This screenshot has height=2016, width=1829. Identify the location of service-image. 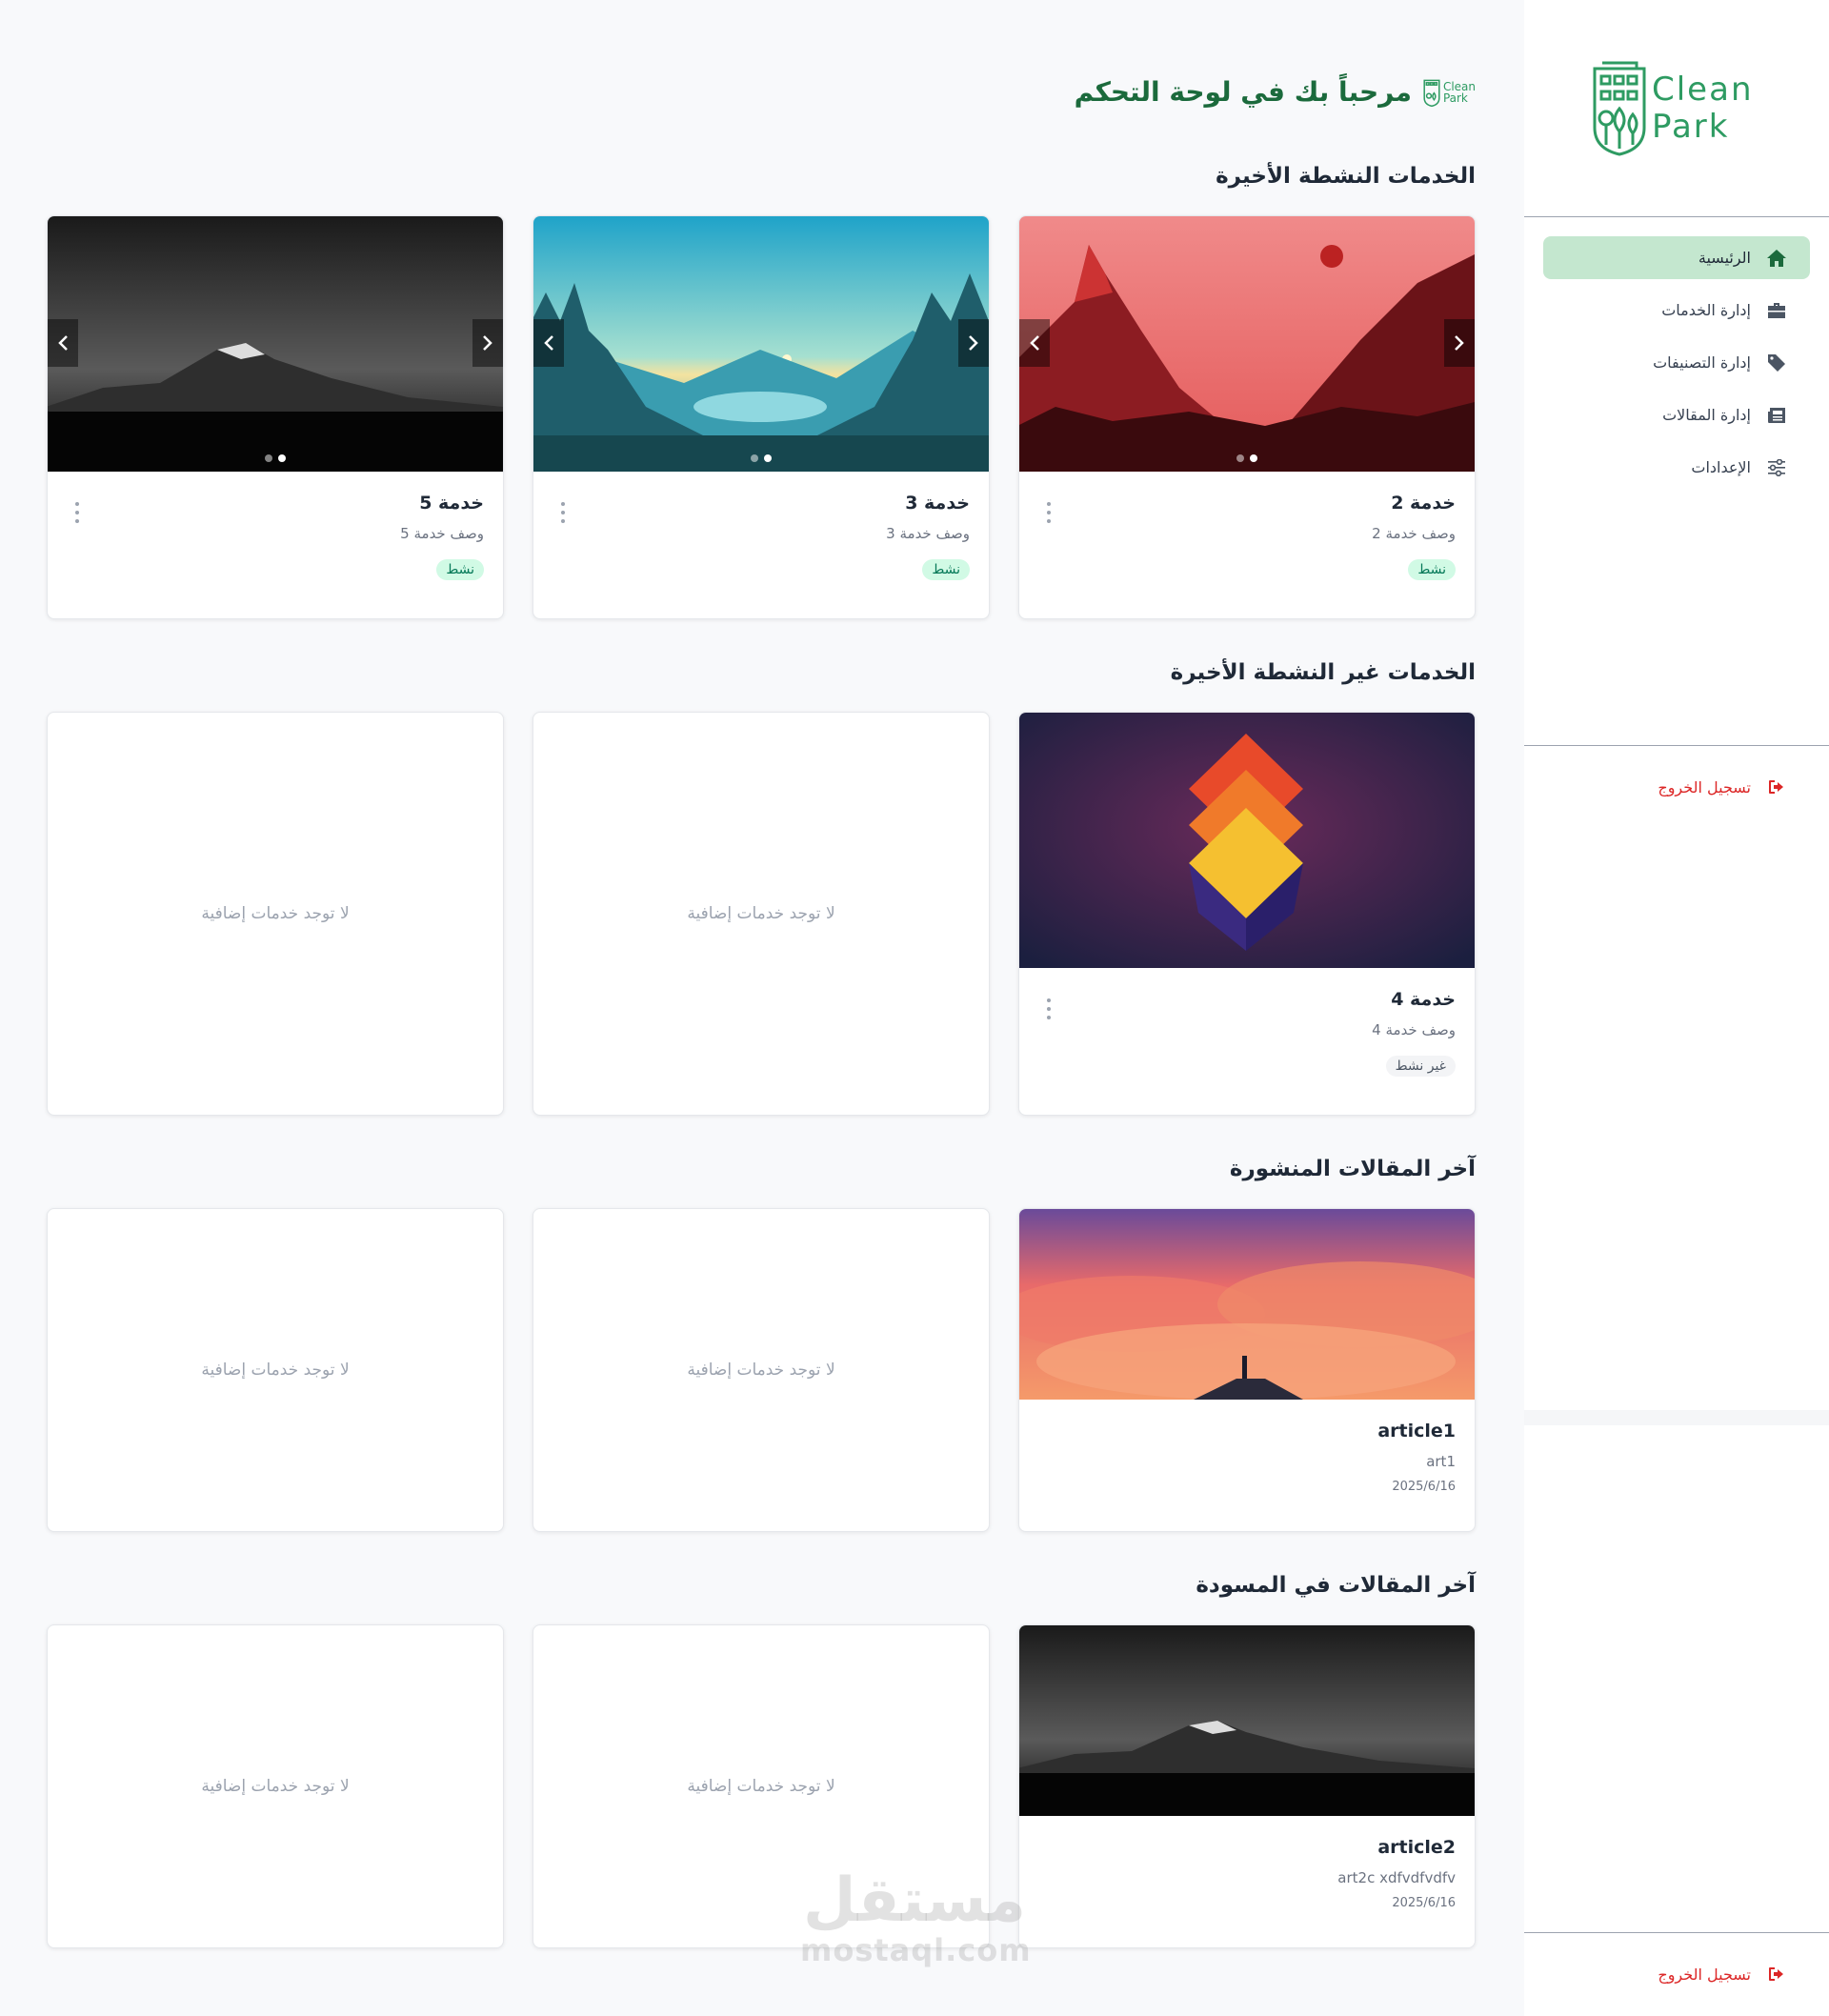
(1247, 840).